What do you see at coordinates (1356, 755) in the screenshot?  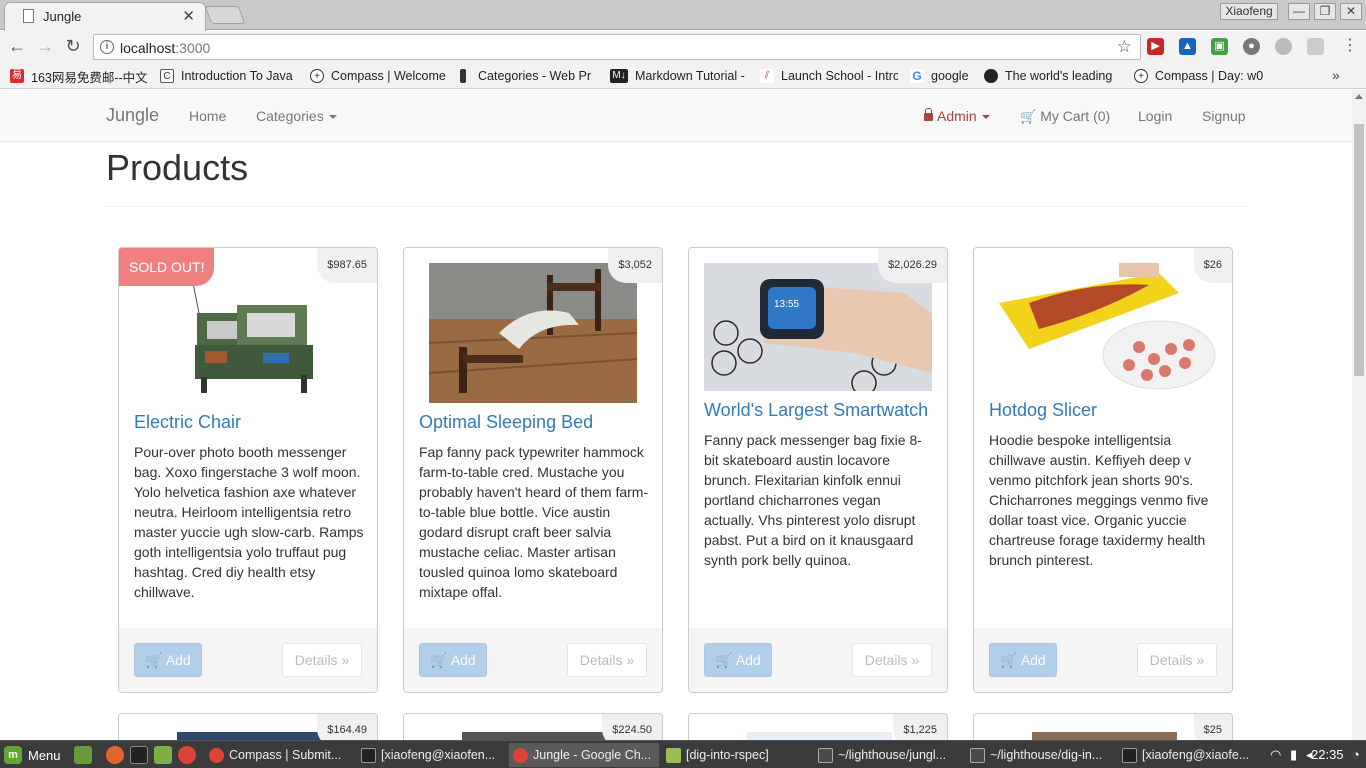 I see `notifications-icon: ◔` at bounding box center [1356, 755].